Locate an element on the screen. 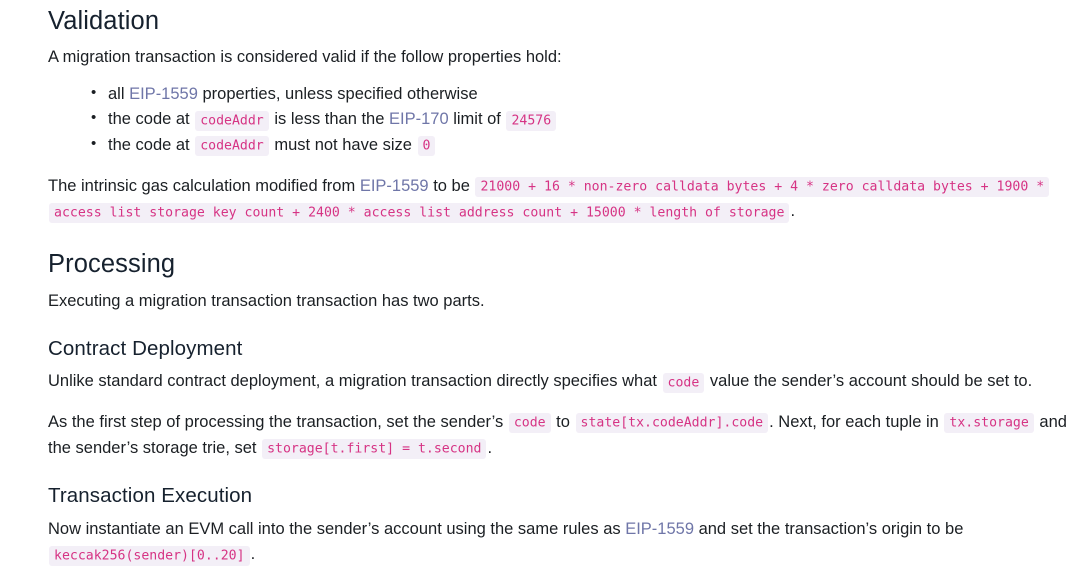 The width and height of the screenshot is (1092, 568). bullet-3-pre: the code at is located at coordinates (151, 144).